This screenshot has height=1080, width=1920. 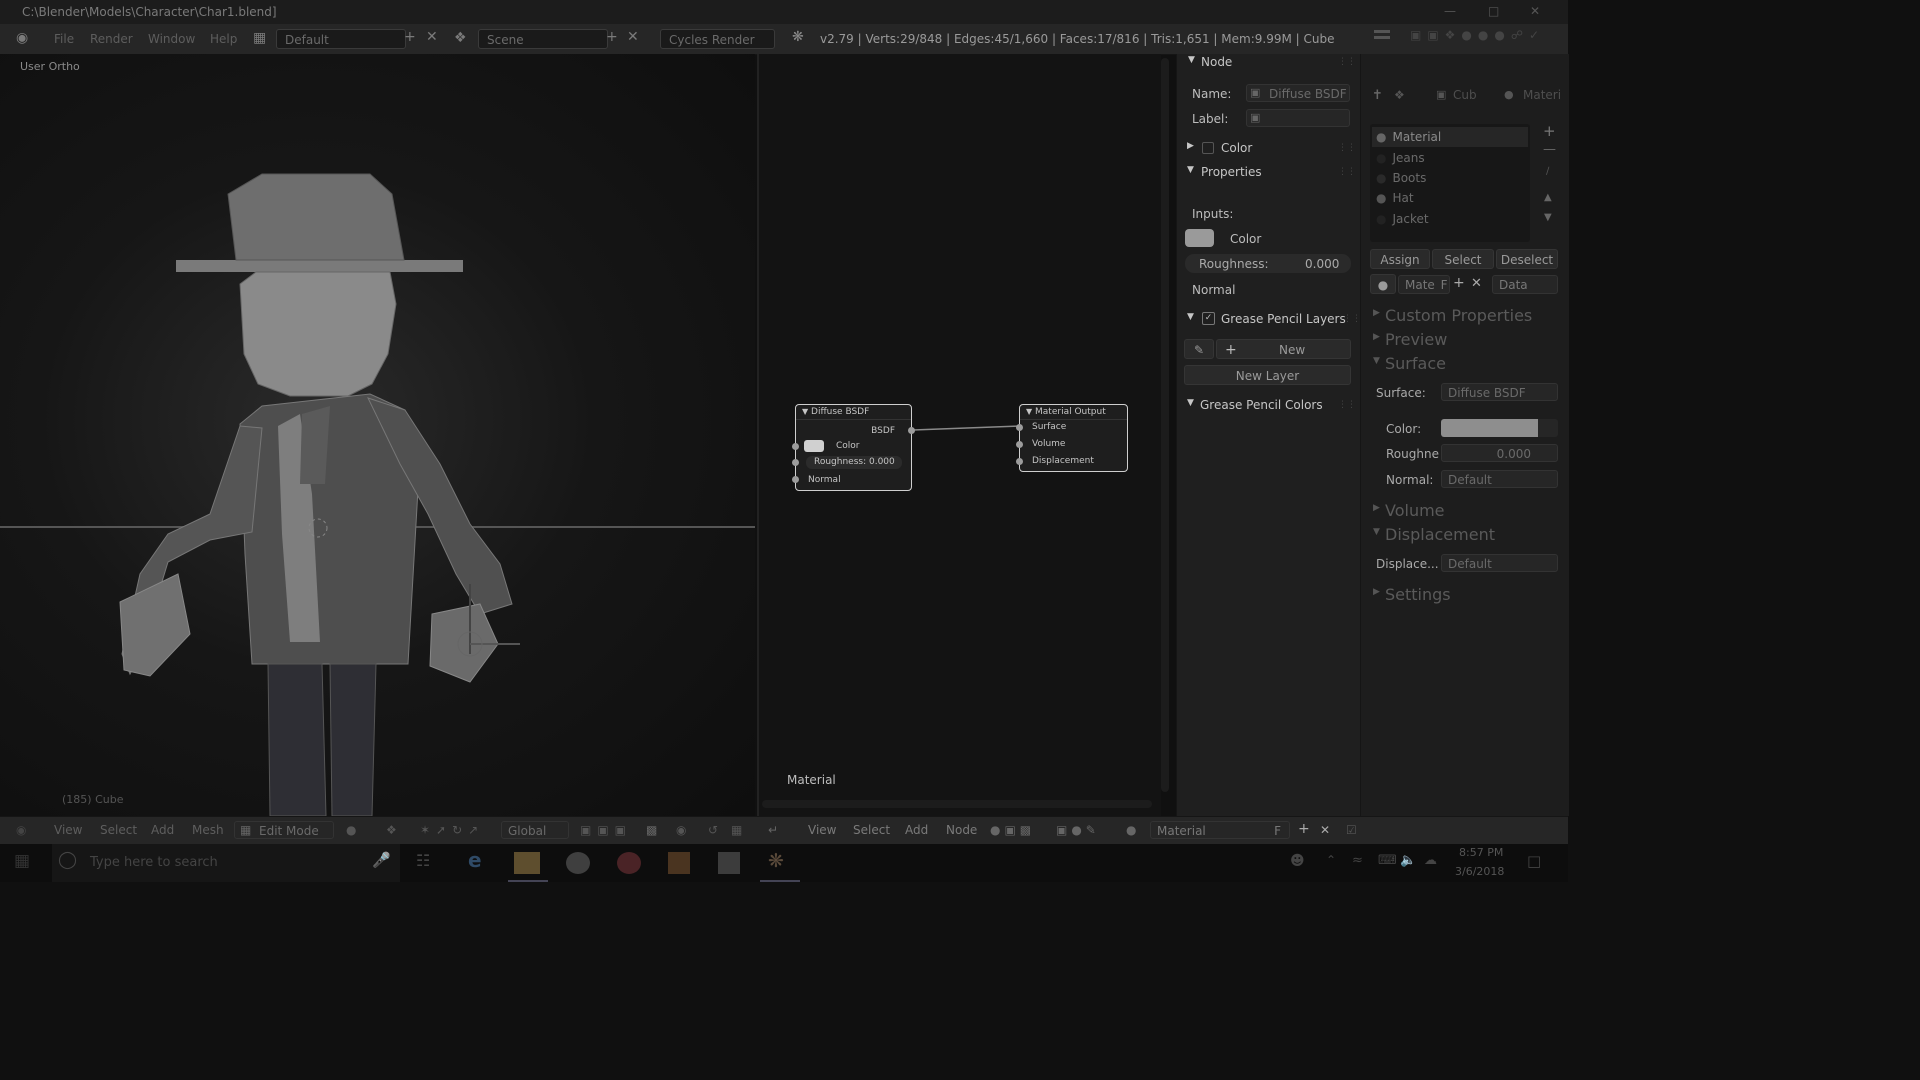 What do you see at coordinates (162, 830) in the screenshot?
I see `add-menu: Add` at bounding box center [162, 830].